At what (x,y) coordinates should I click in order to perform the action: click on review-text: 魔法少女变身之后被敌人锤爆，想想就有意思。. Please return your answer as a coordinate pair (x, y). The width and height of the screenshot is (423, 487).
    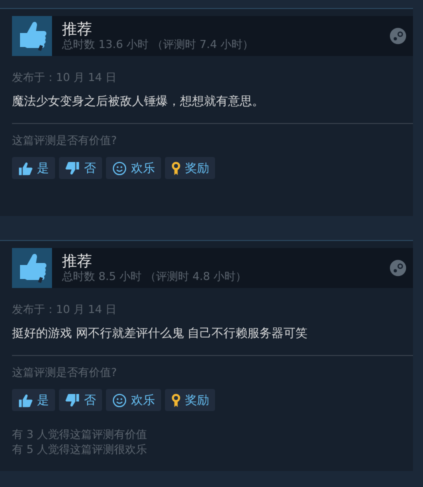
    Looking at the image, I should click on (138, 101).